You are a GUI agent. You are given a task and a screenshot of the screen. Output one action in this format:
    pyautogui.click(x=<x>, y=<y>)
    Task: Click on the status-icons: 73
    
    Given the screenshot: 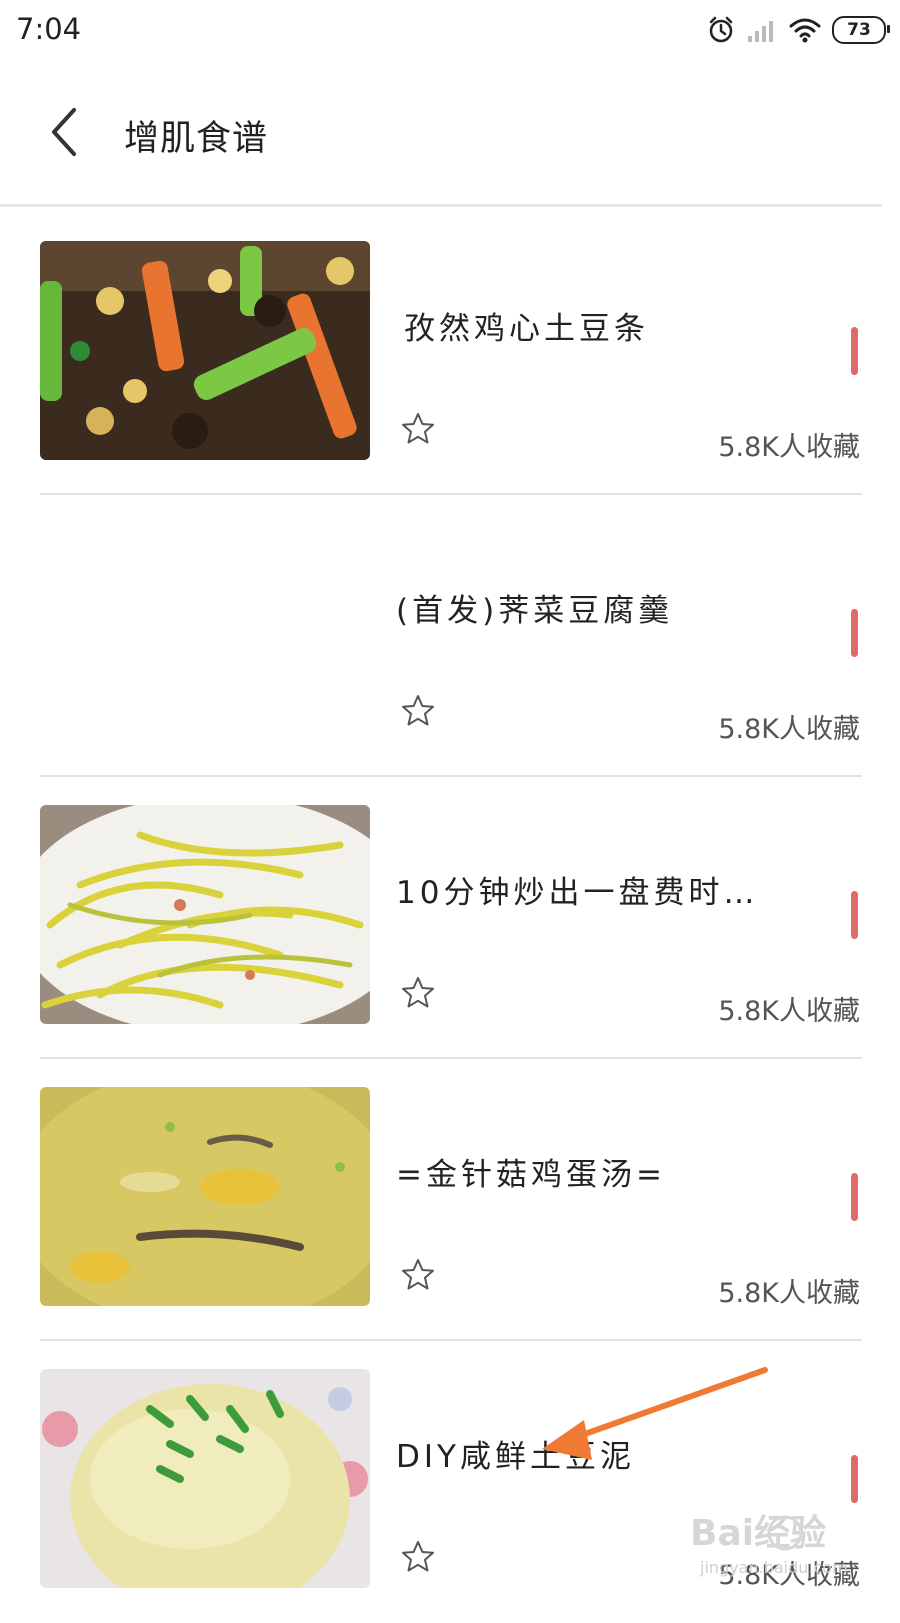 What is the action you would take?
    pyautogui.click(x=798, y=30)
    